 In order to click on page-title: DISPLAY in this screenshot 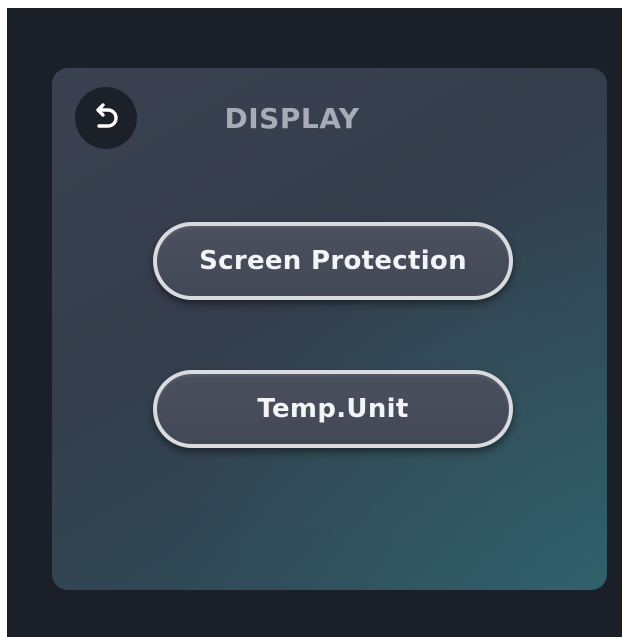, I will do `click(292, 118)`.